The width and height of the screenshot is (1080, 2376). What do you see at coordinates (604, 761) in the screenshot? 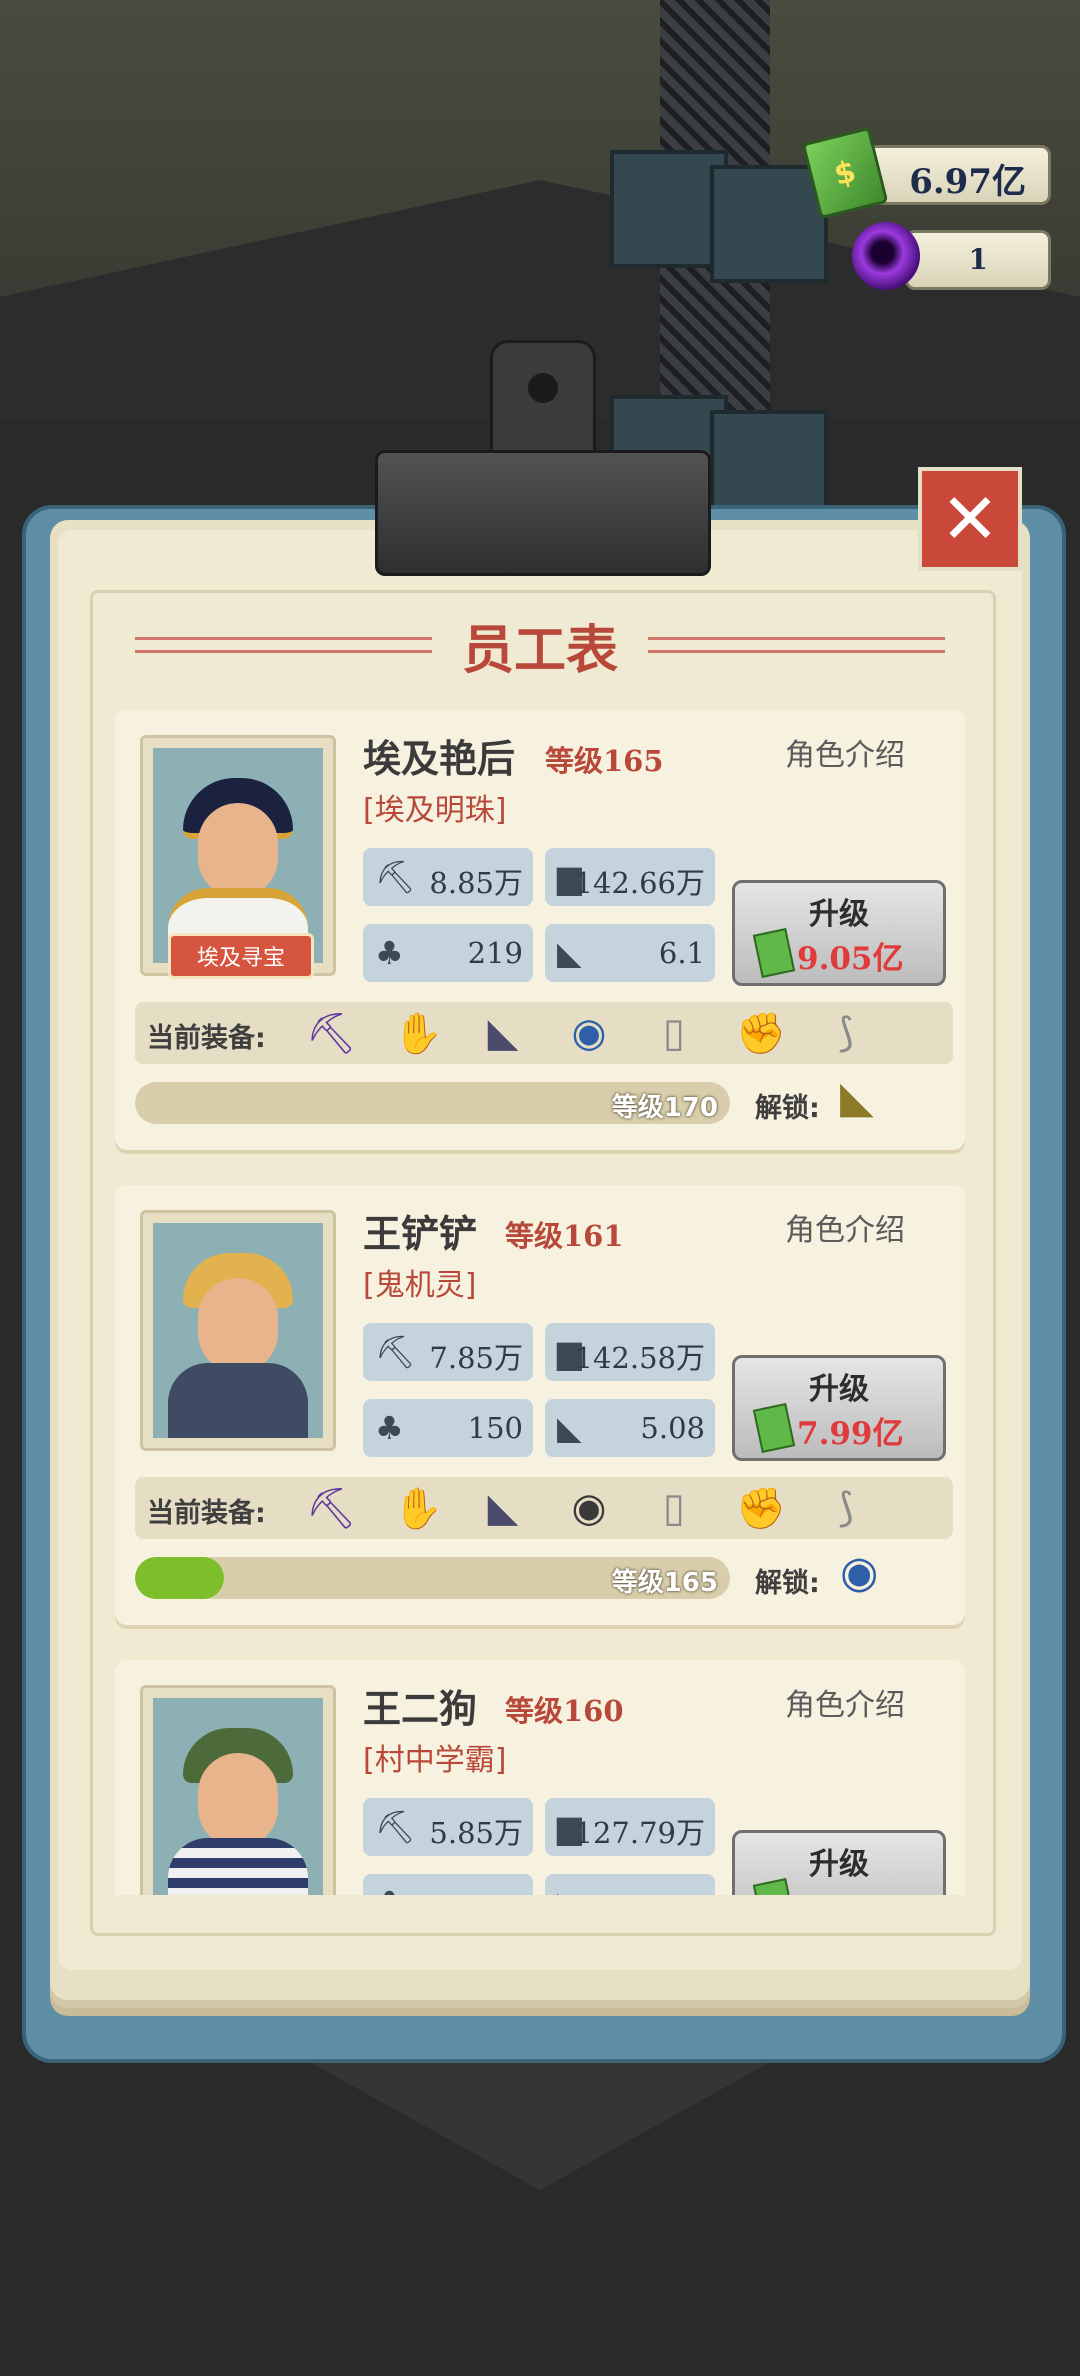
I see `employee-level: 等级165` at bounding box center [604, 761].